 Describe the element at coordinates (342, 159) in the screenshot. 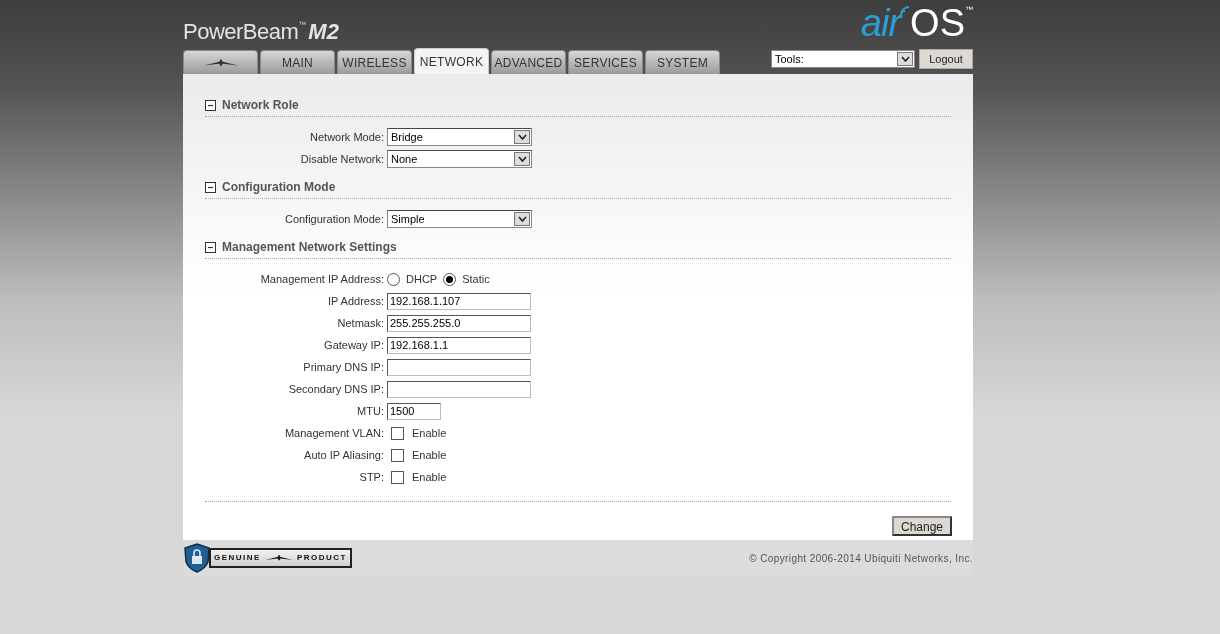

I see `field-label: Disable Network:` at that location.